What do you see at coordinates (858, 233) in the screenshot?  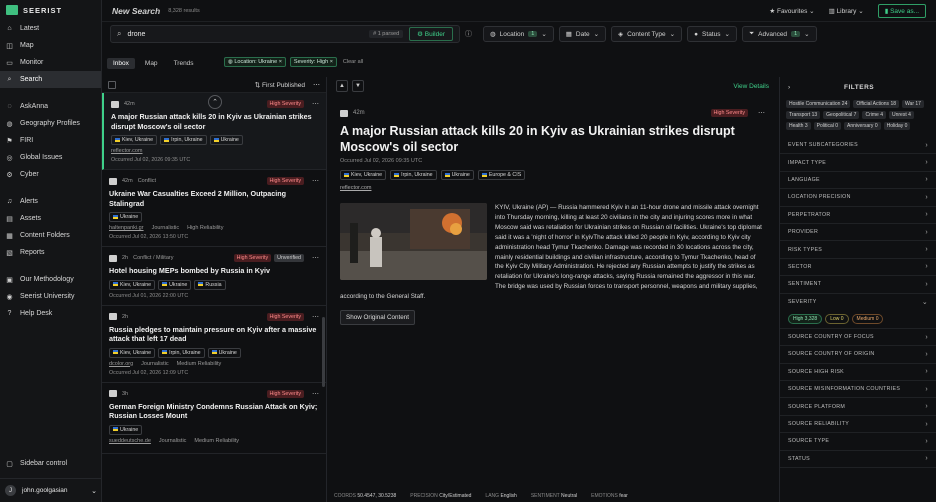 I see `filter-provider: PROVIDER ›` at bounding box center [858, 233].